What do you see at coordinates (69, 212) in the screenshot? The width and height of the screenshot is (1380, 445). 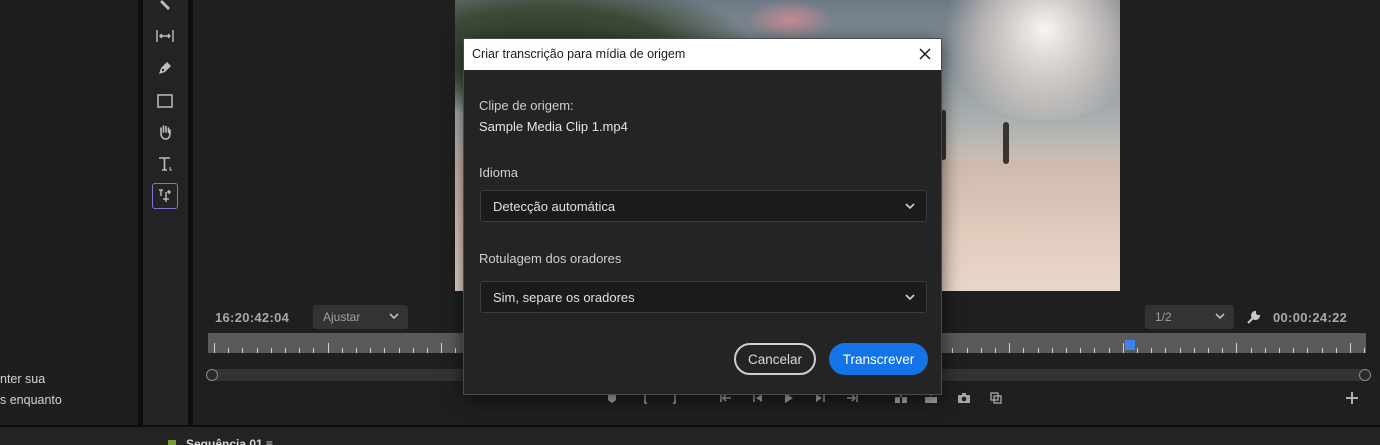 I see `left-panel: nter sua s enquanto` at bounding box center [69, 212].